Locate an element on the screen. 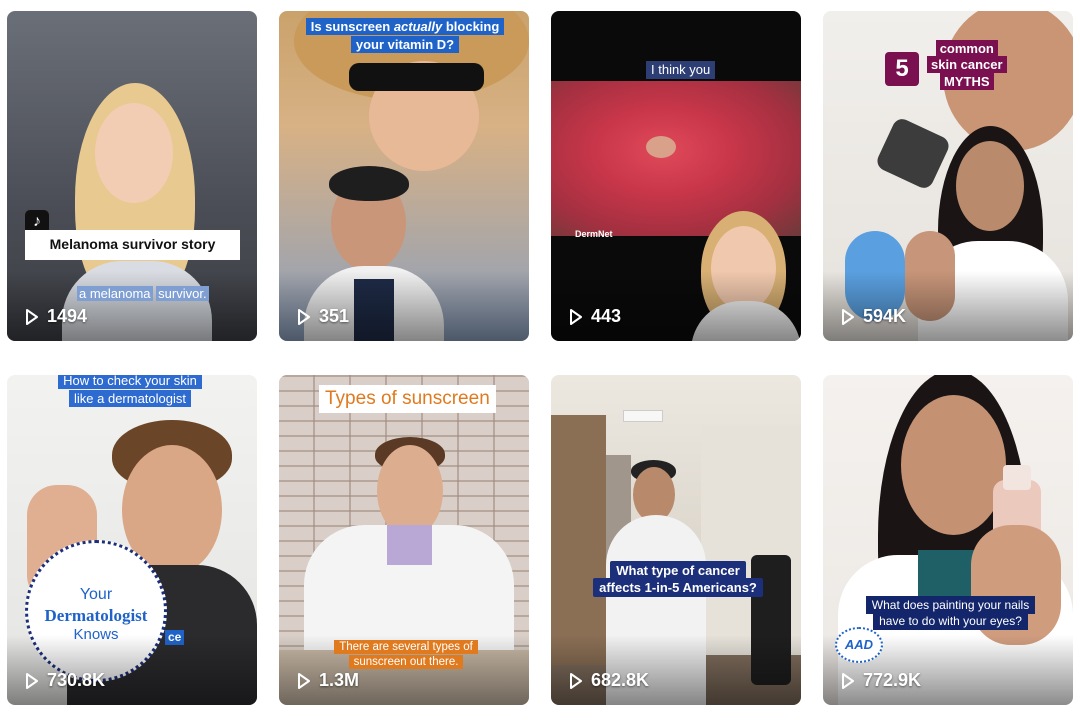 This screenshot has height=720, width=1080. view-count: 443 is located at coordinates (595, 316).